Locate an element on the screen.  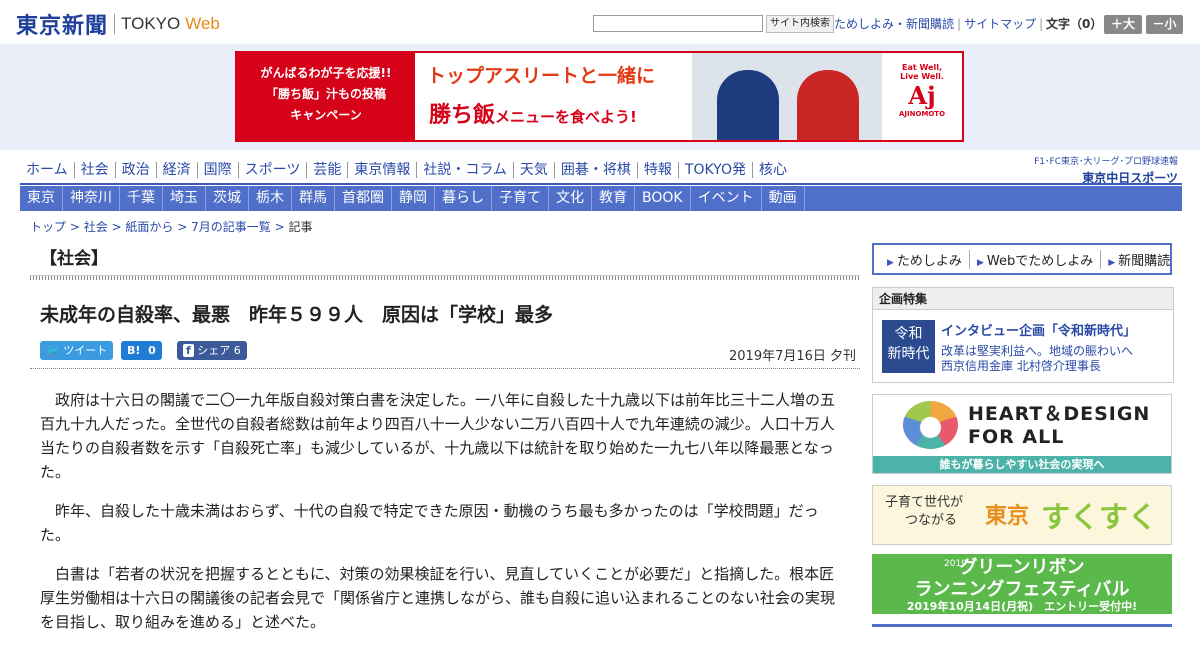
area-nav-item: 東京 is located at coordinates (41, 198).